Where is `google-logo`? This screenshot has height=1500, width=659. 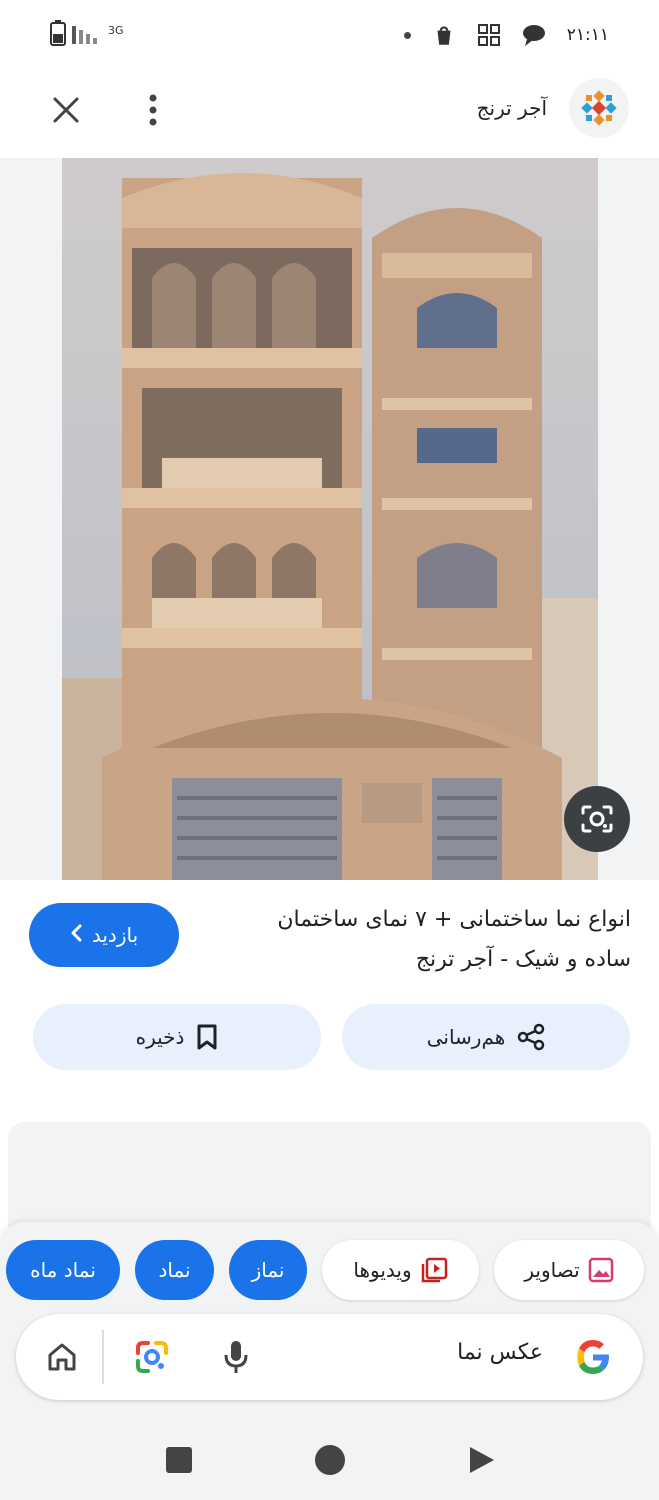
google-logo is located at coordinates (593, 1357).